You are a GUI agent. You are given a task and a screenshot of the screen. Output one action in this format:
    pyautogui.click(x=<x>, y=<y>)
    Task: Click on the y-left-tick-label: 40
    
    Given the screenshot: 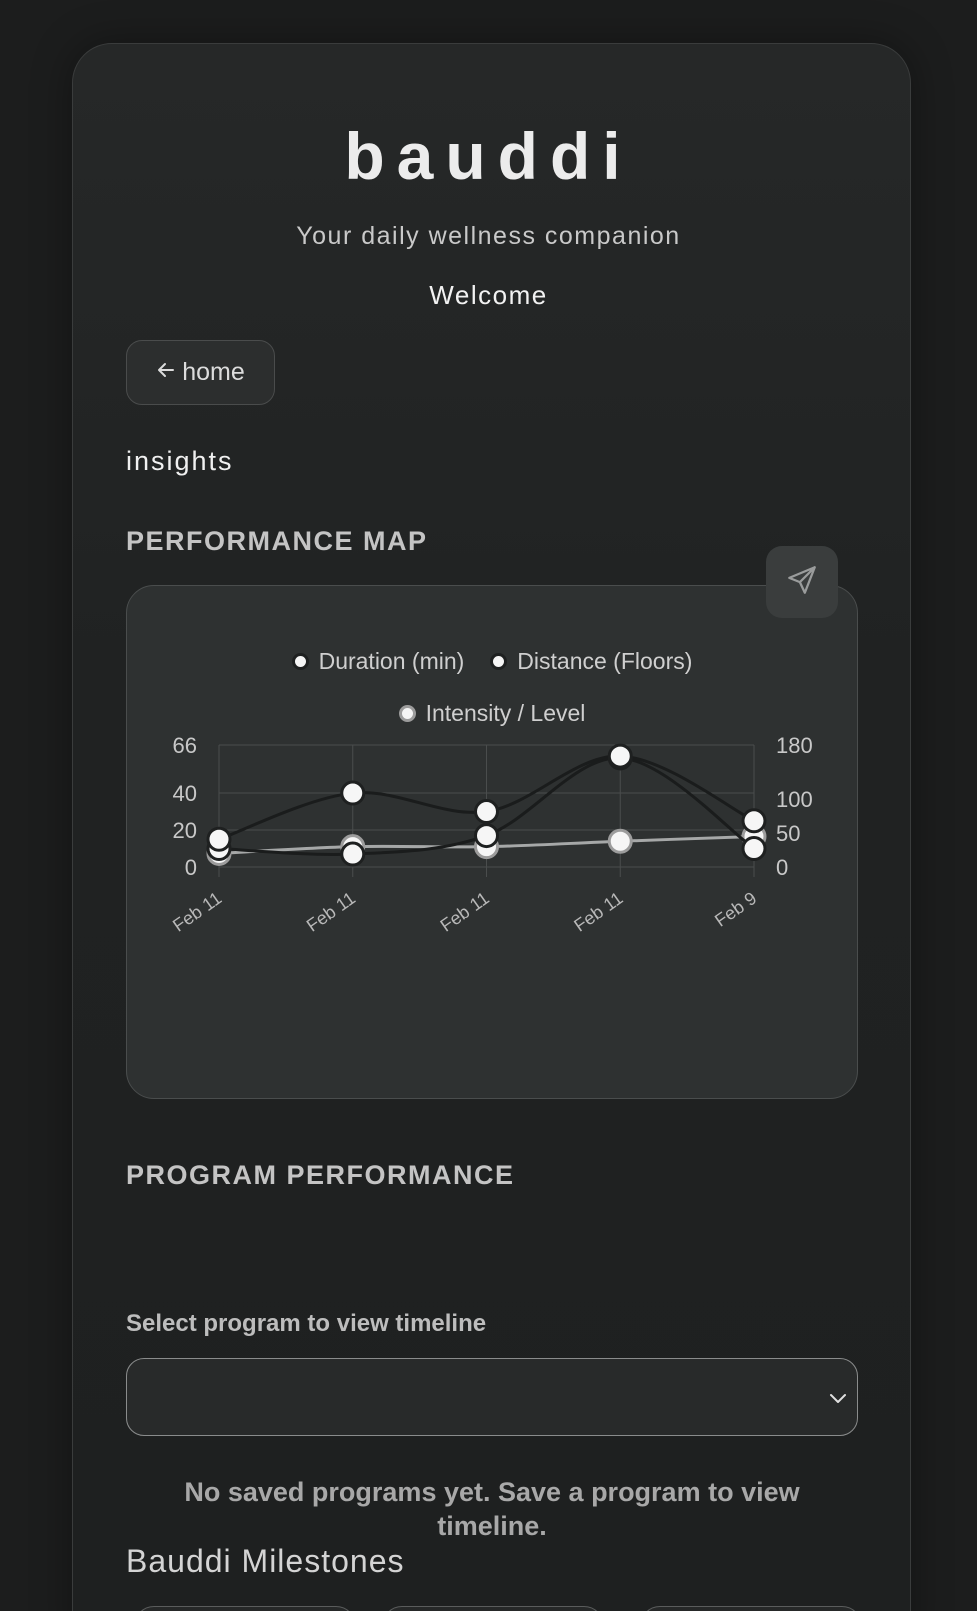 What is the action you would take?
    pyautogui.click(x=185, y=793)
    